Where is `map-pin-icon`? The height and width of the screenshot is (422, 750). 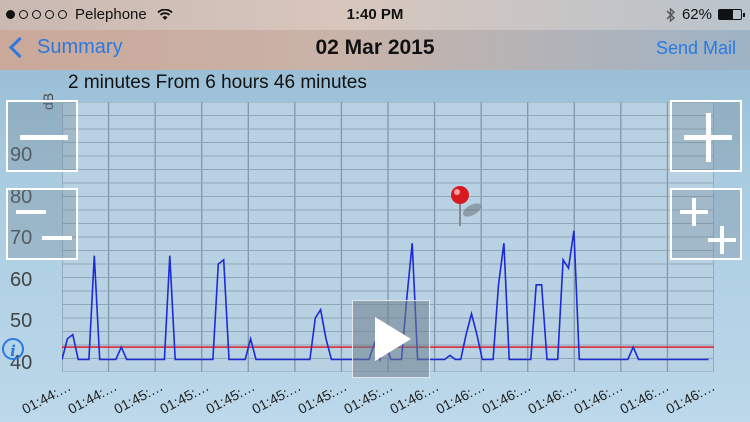 map-pin-icon is located at coordinates (468, 208).